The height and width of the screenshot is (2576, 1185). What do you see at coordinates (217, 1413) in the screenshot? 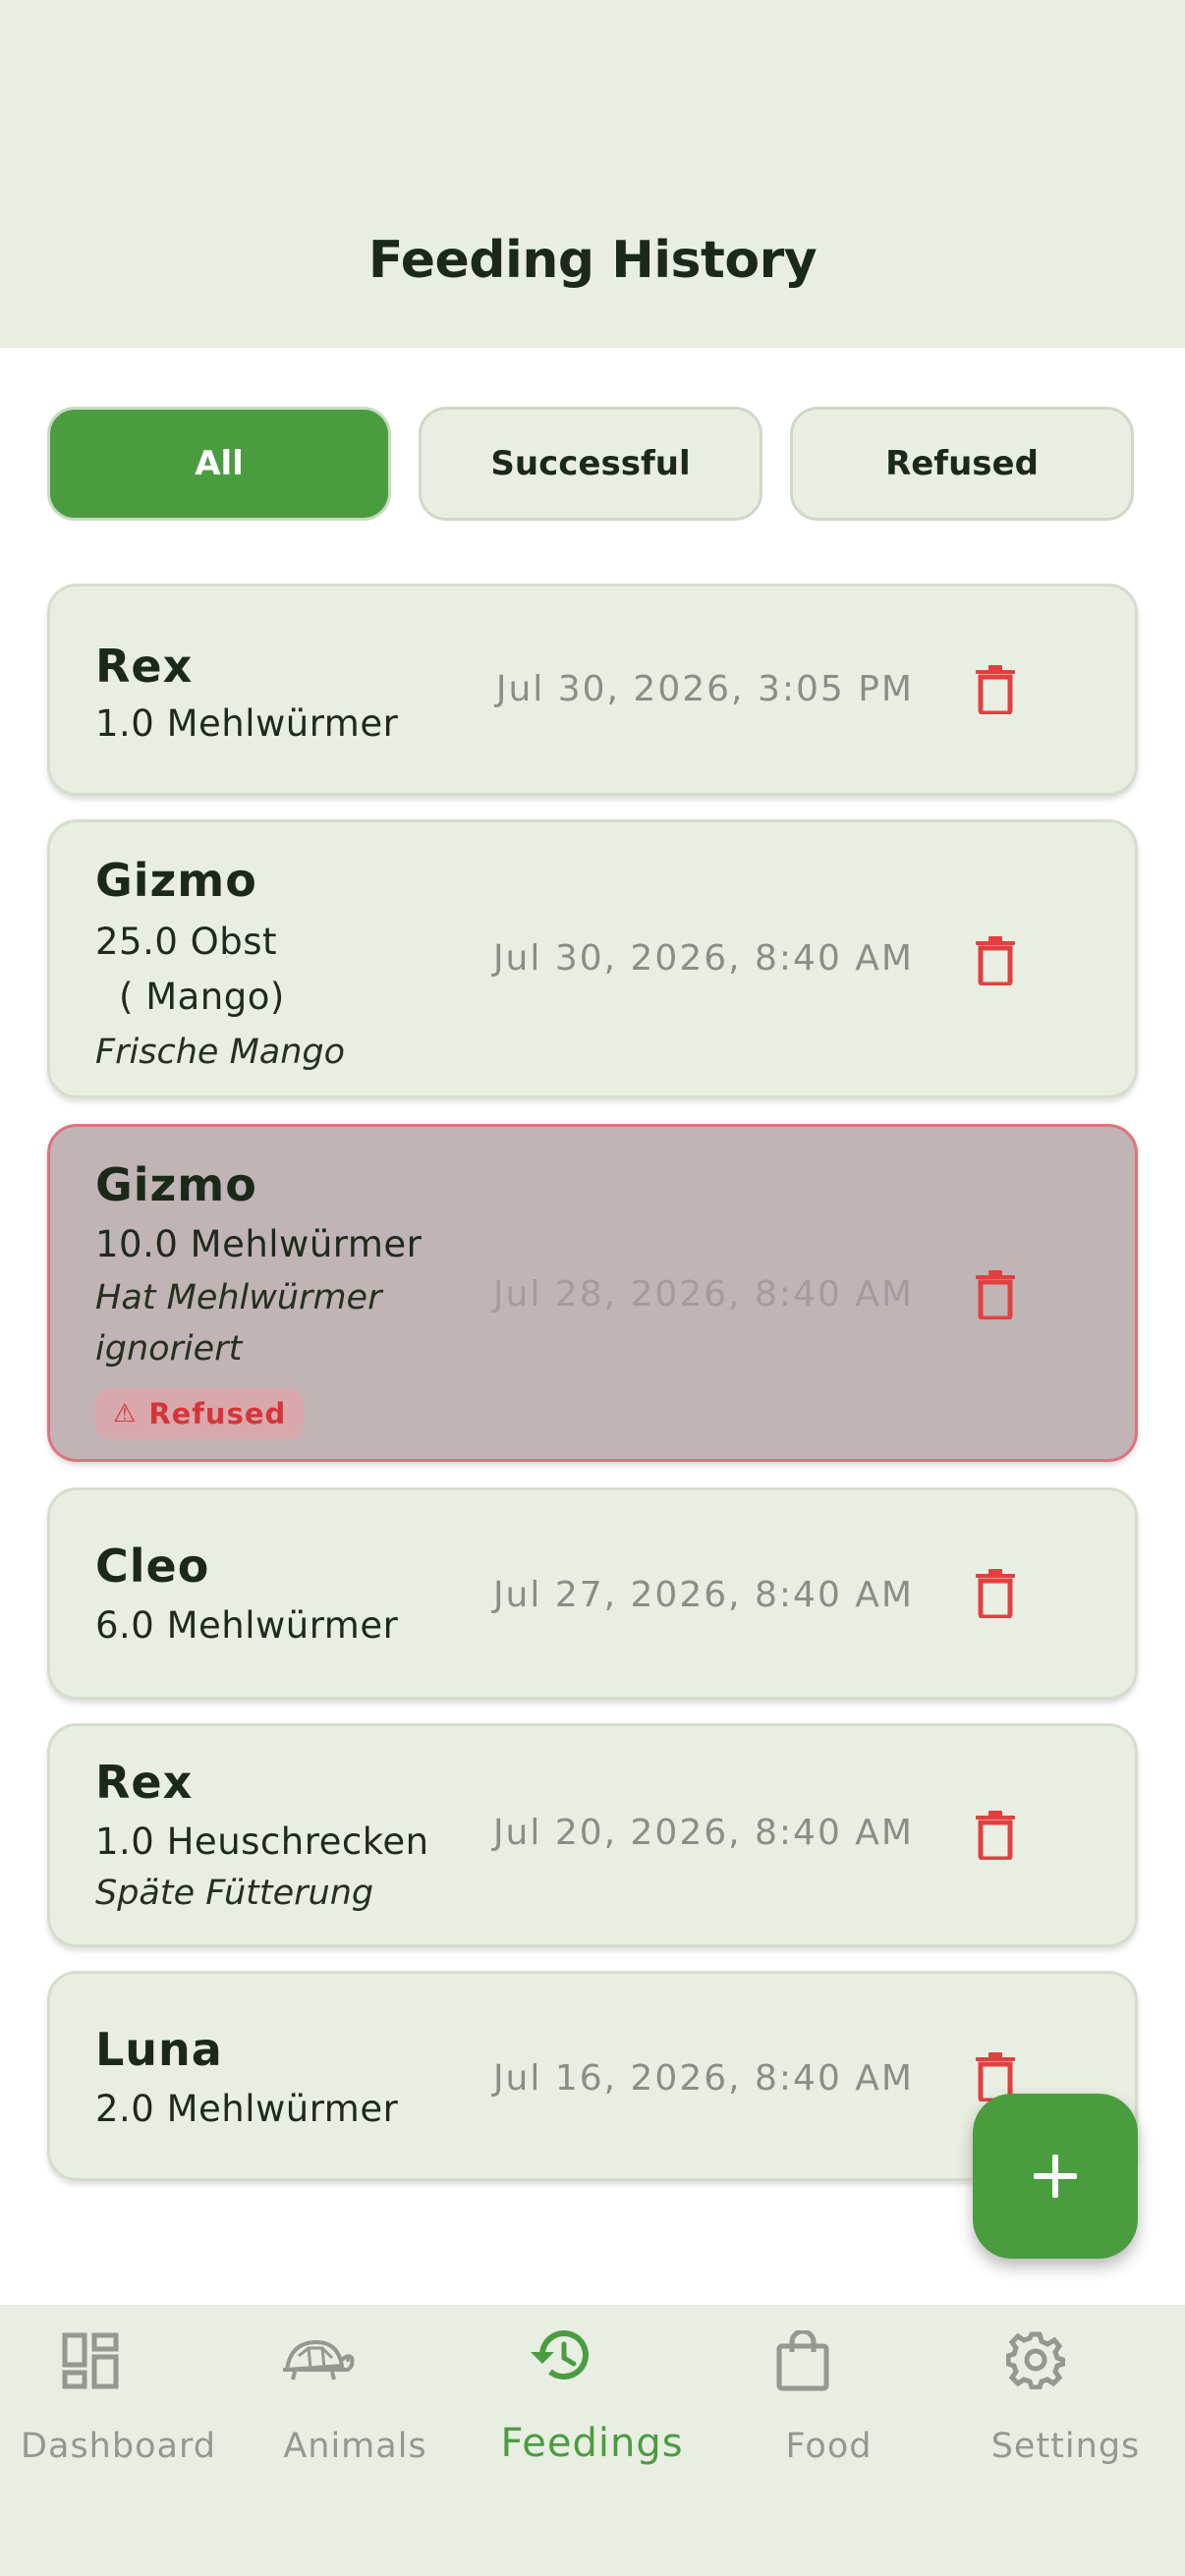
I see `status-label: Refused` at bounding box center [217, 1413].